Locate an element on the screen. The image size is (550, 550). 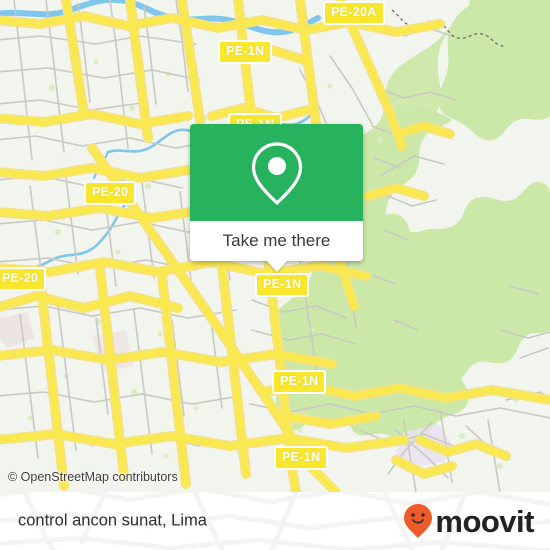
map-attribution: © OpenStreetMap contributors is located at coordinates (93, 477).